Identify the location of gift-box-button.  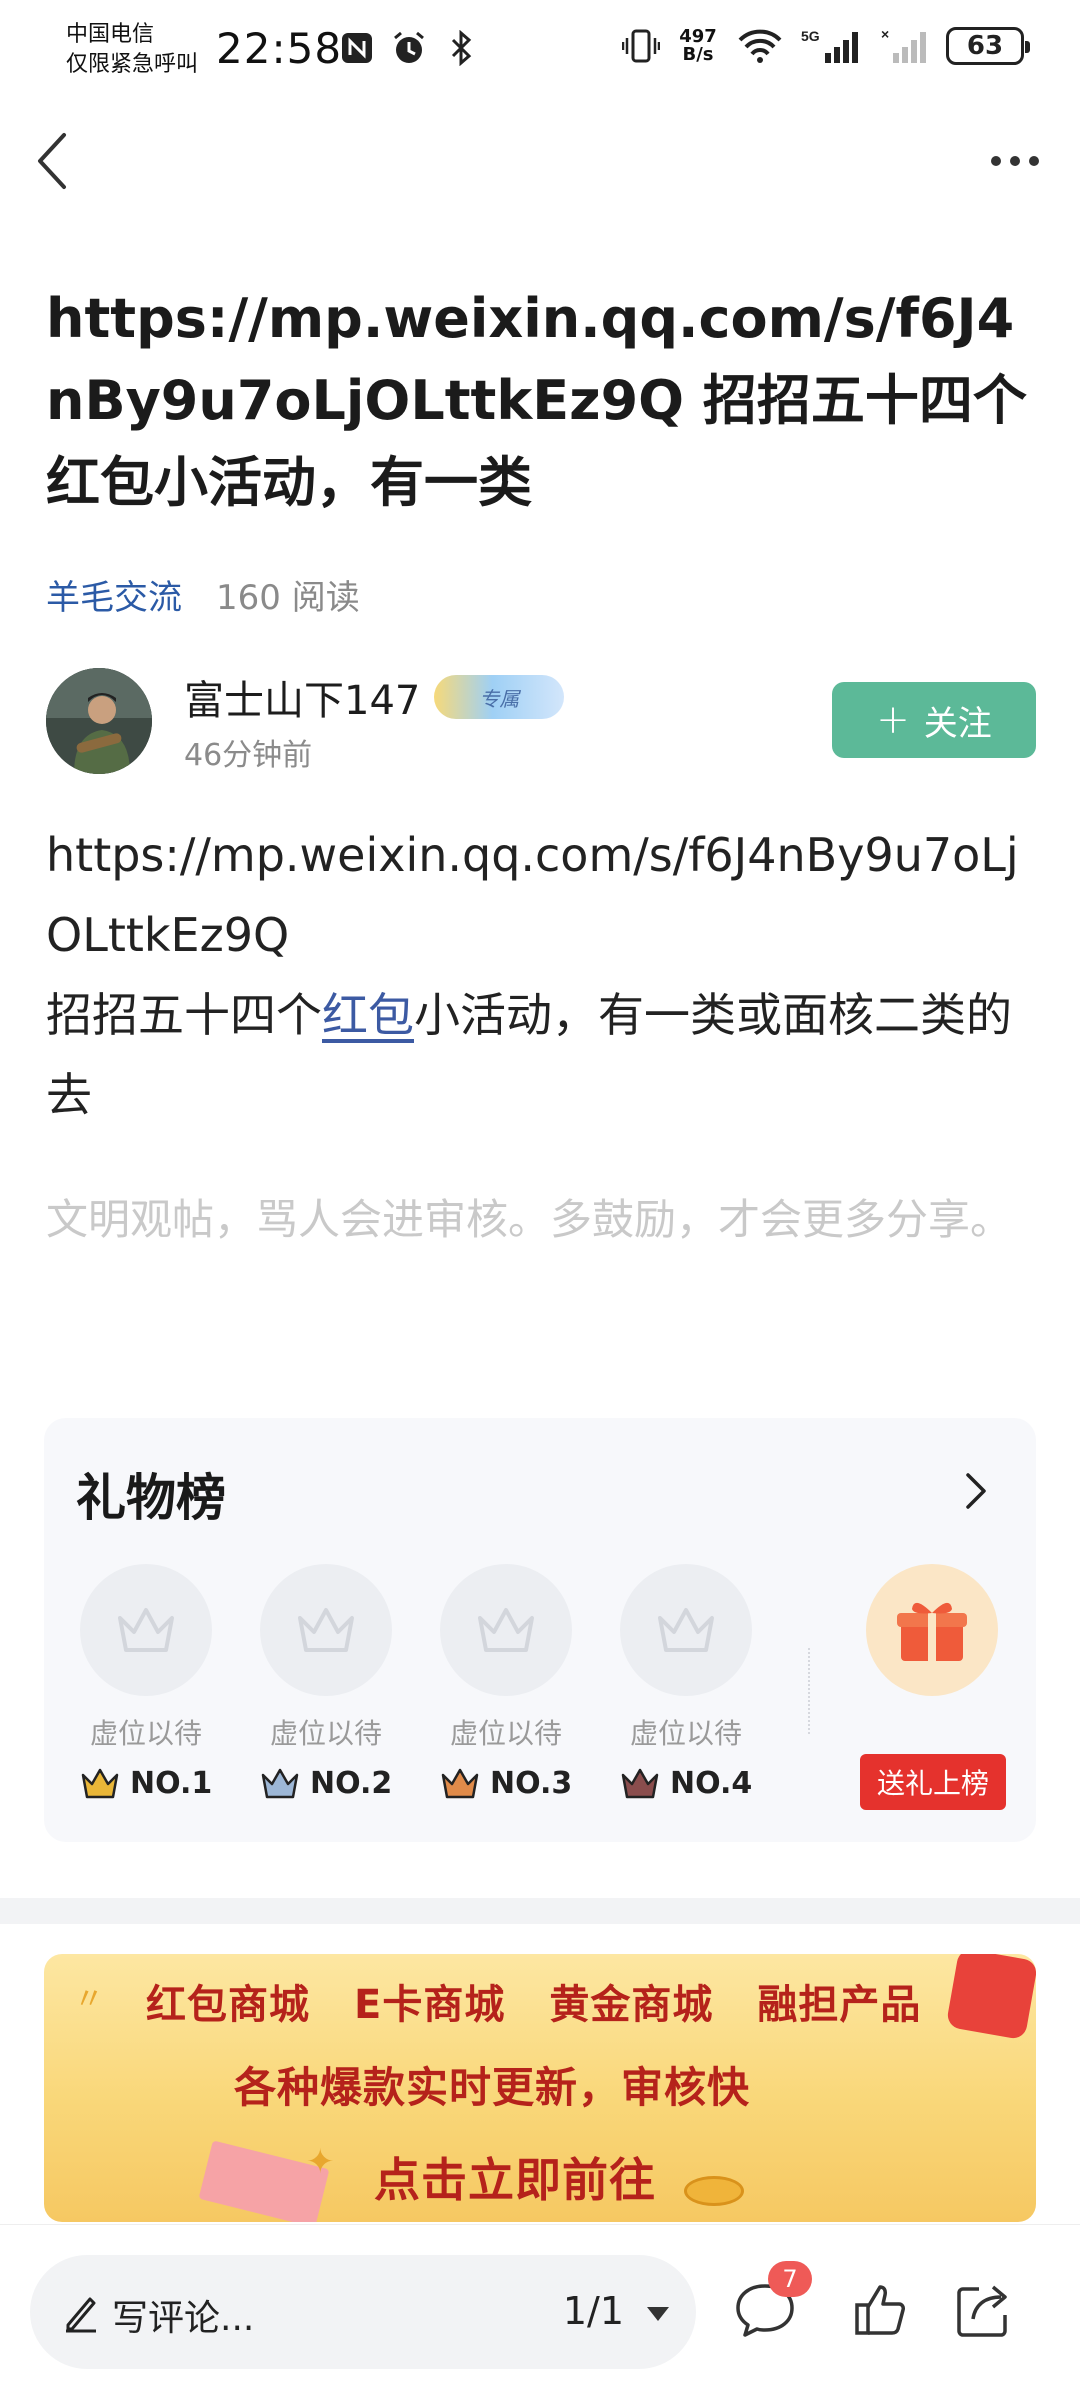
(932, 1630).